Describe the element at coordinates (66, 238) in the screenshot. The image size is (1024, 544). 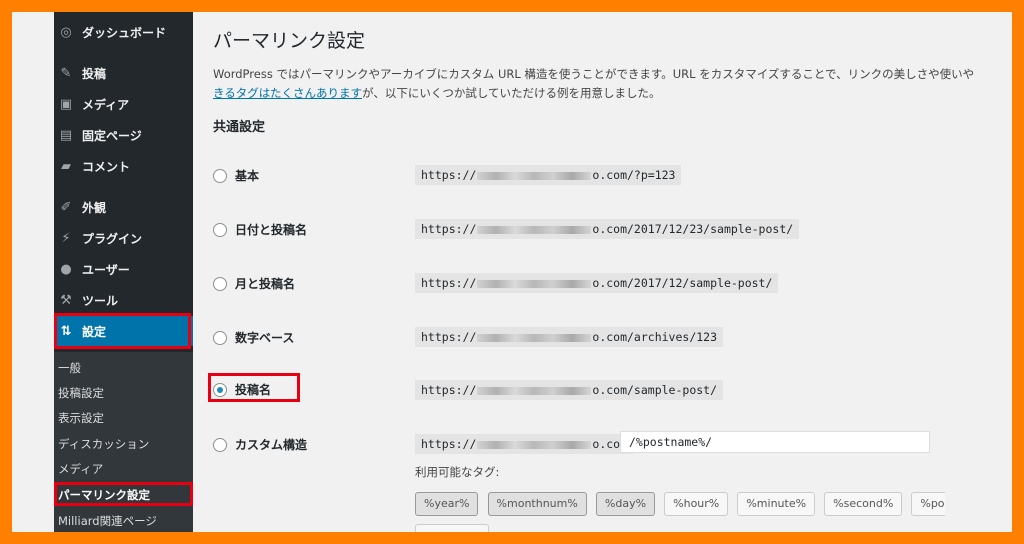
I see `plugin-icon: ⚡` at that location.